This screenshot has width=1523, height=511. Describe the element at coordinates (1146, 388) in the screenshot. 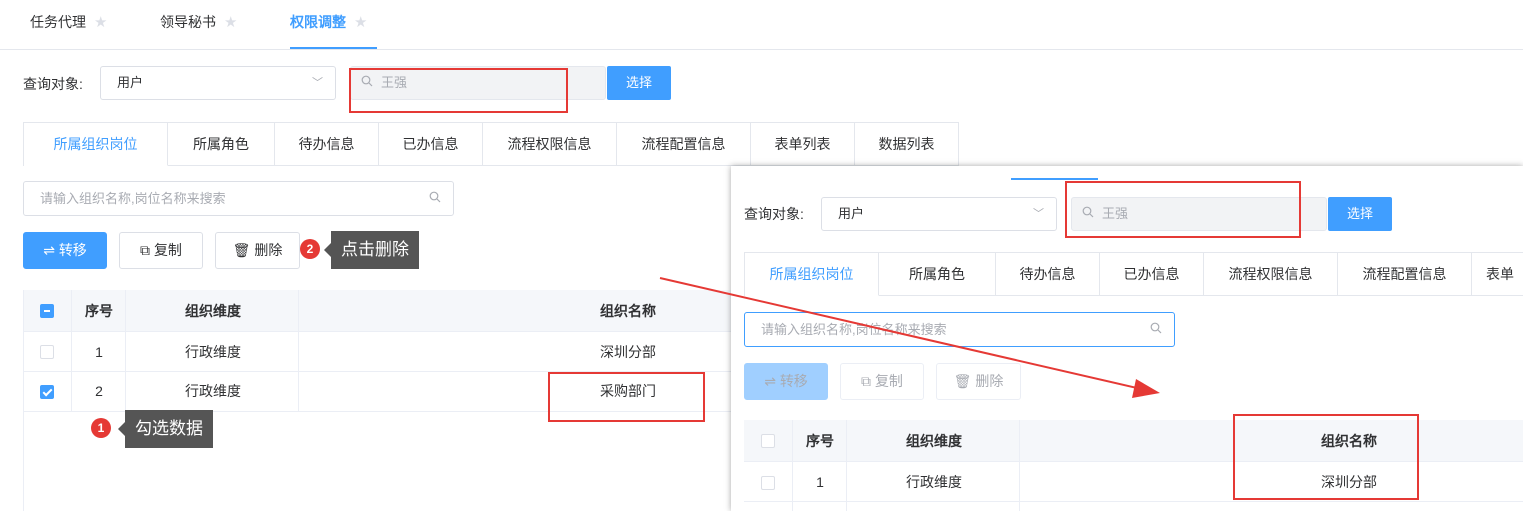

I see `arrow-head` at that location.